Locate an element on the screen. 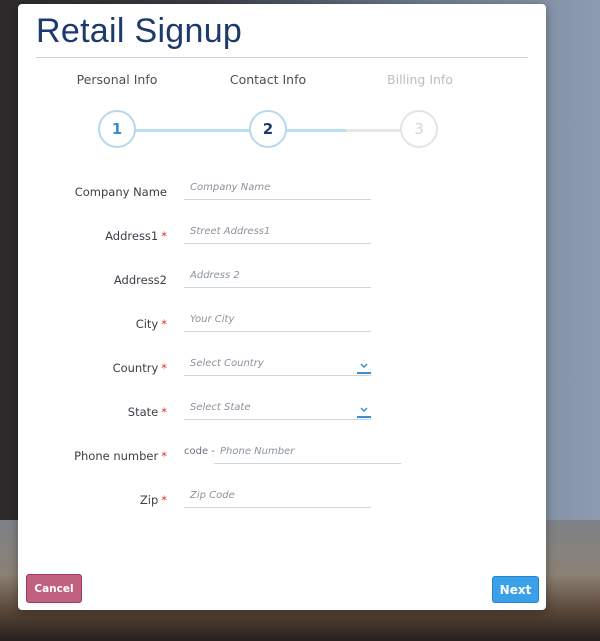 This screenshot has width=600, height=641. address1-label: Address1 * is located at coordinates (136, 236).